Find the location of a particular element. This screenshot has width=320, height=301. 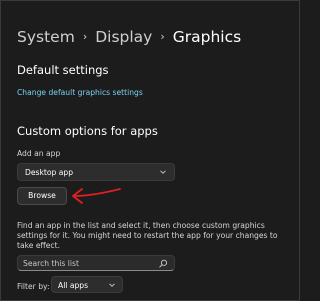

app-type-value: Desktop app is located at coordinates (49, 172).